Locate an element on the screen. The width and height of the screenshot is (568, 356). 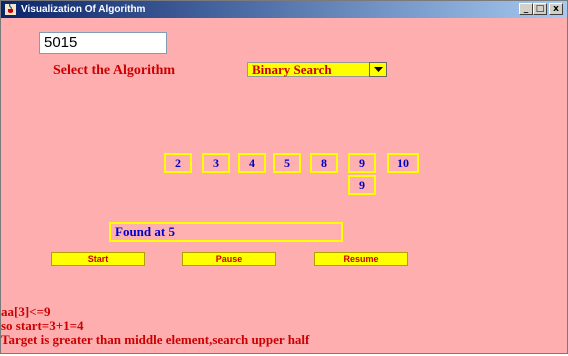
dropdown-button is located at coordinates (378, 69).